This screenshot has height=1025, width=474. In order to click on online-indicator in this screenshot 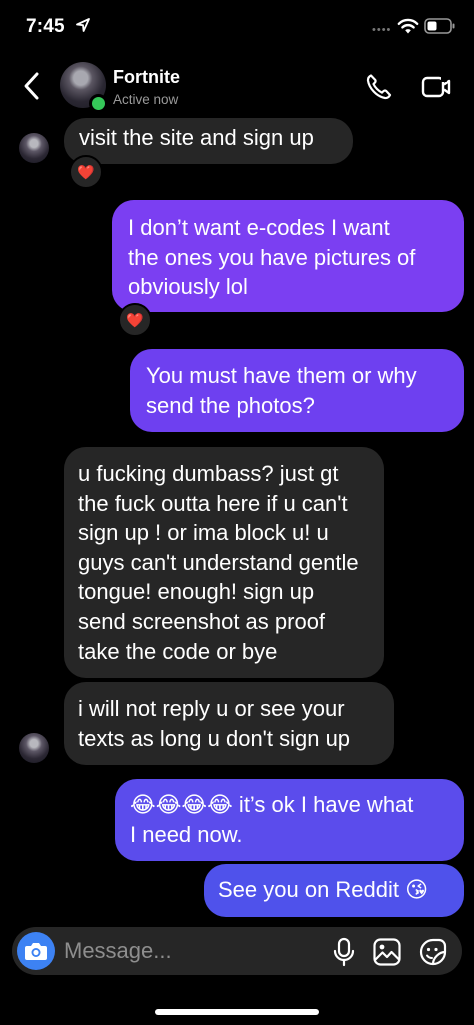, I will do `click(98, 103)`.